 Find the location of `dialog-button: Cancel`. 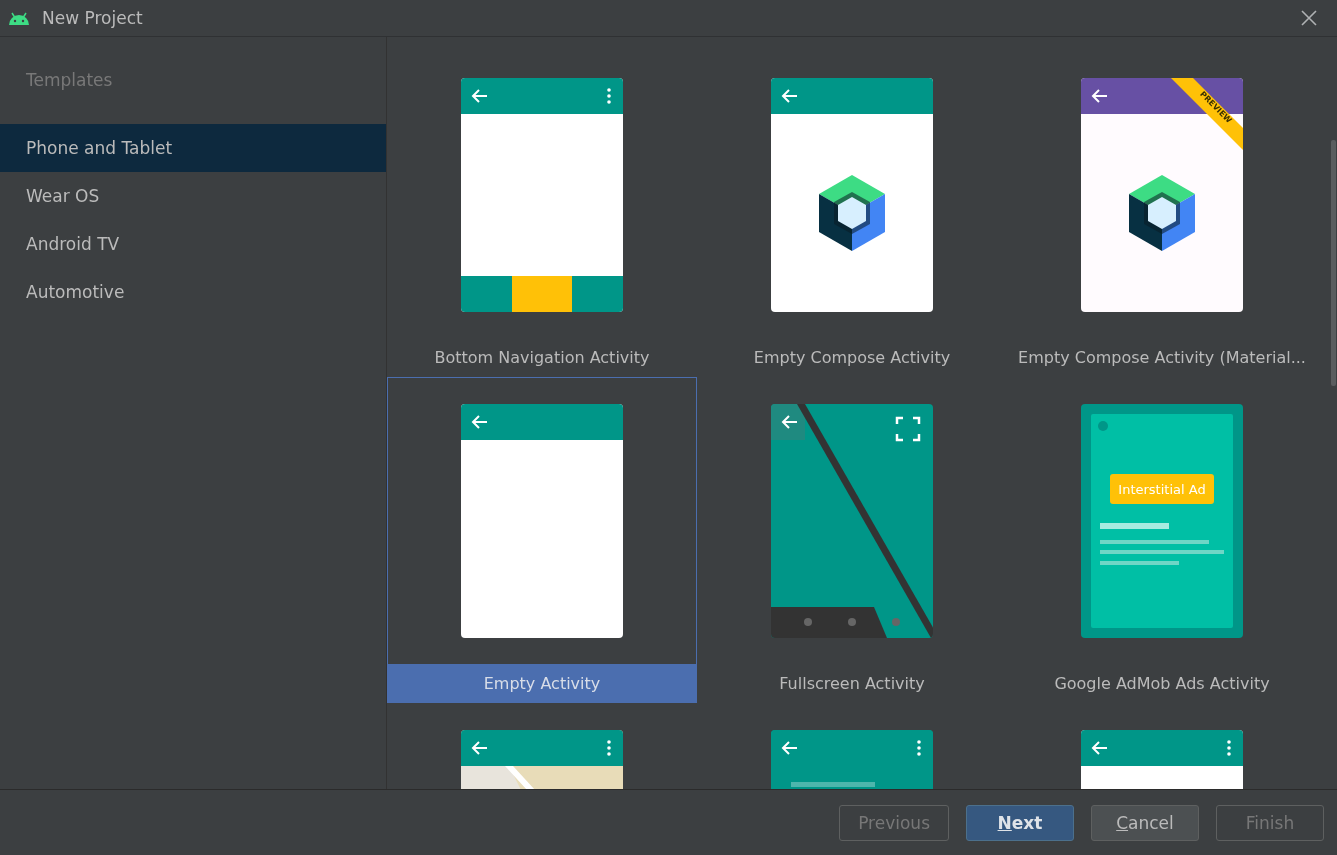

dialog-button: Cancel is located at coordinates (1145, 822).